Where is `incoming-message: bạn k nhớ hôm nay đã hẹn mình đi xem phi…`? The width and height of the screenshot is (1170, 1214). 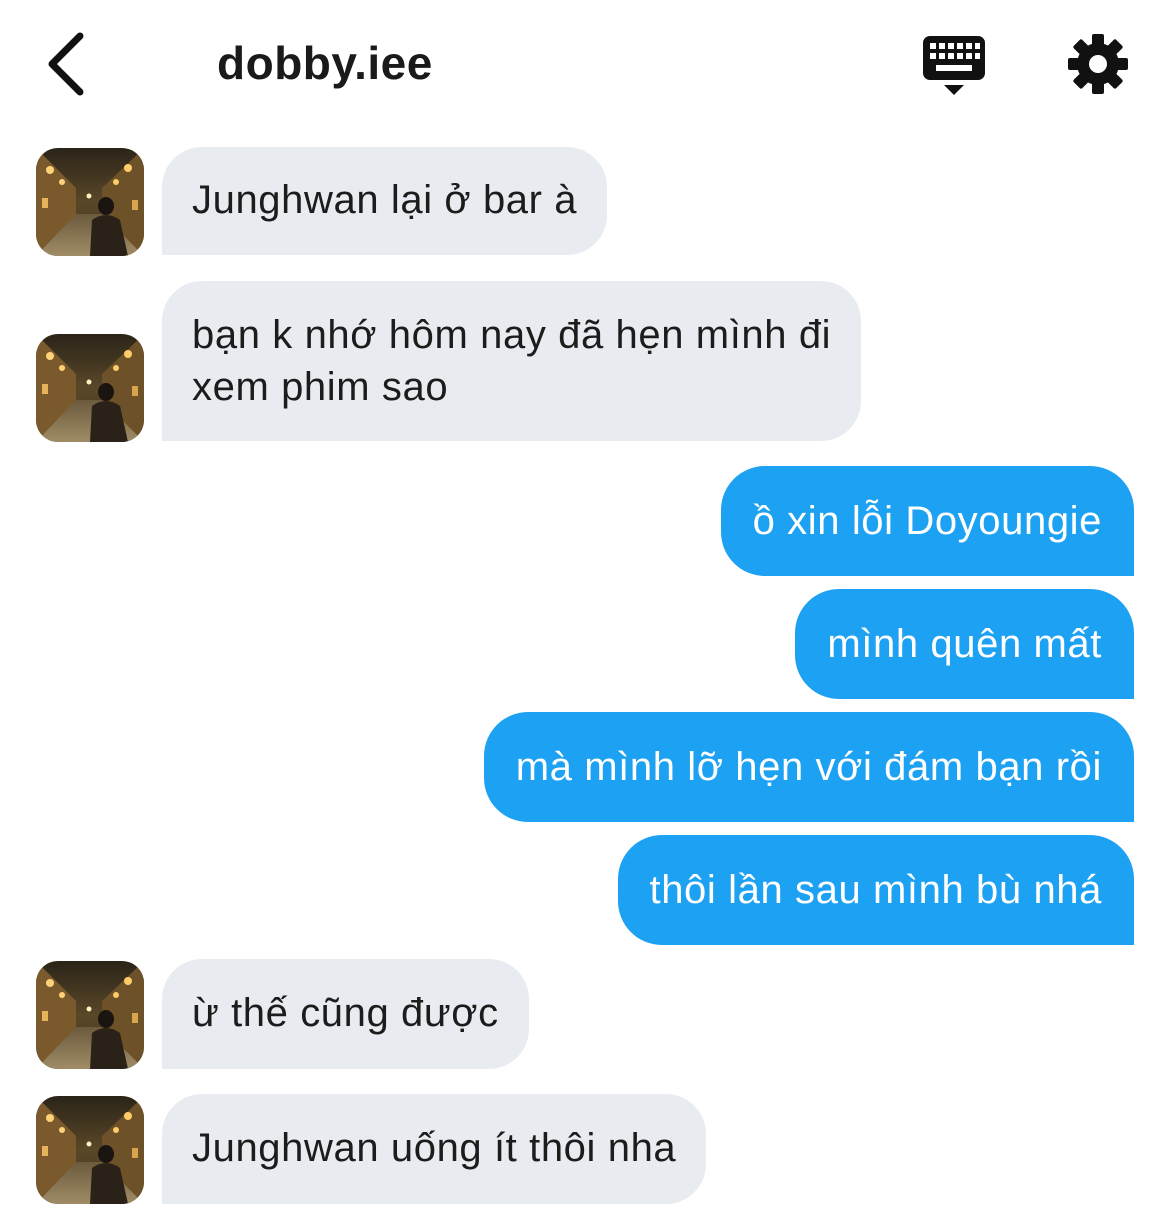
incoming-message: bạn k nhớ hôm nay đã hẹn mình đi xem phi… is located at coordinates (512, 361).